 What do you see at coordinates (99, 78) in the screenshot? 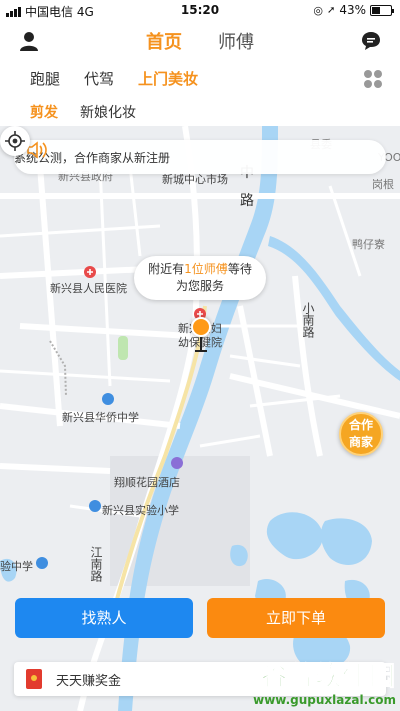
I see `service-driver: 代驾` at bounding box center [99, 78].